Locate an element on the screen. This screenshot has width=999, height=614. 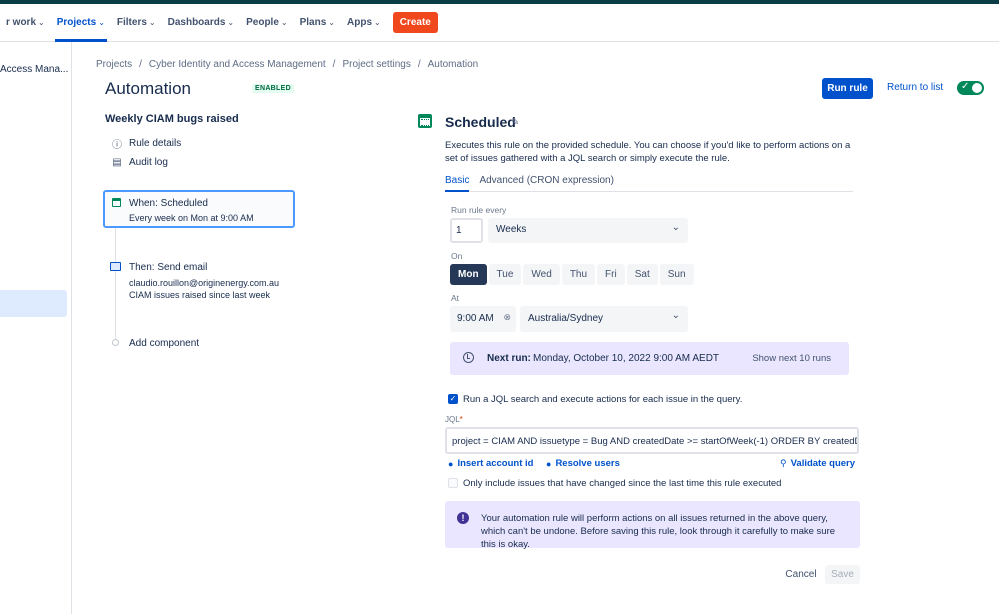
audit-log-label: Audit log is located at coordinates (148, 162).